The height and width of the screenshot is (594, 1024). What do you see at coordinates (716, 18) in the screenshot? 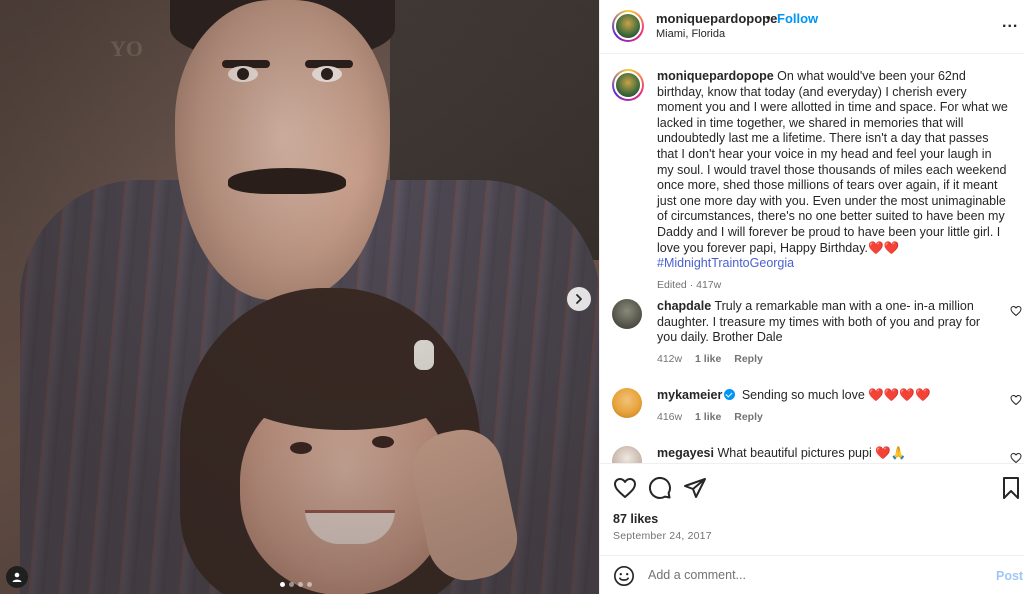
I see `author-username: moniquepardopope` at bounding box center [716, 18].